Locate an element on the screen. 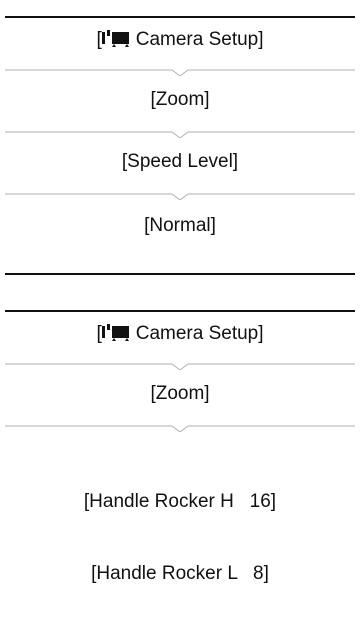 Image resolution: width=360 pixels, height=634 pixels. handle-rocker-l: [Handle Rocker L 8] is located at coordinates (180, 573).